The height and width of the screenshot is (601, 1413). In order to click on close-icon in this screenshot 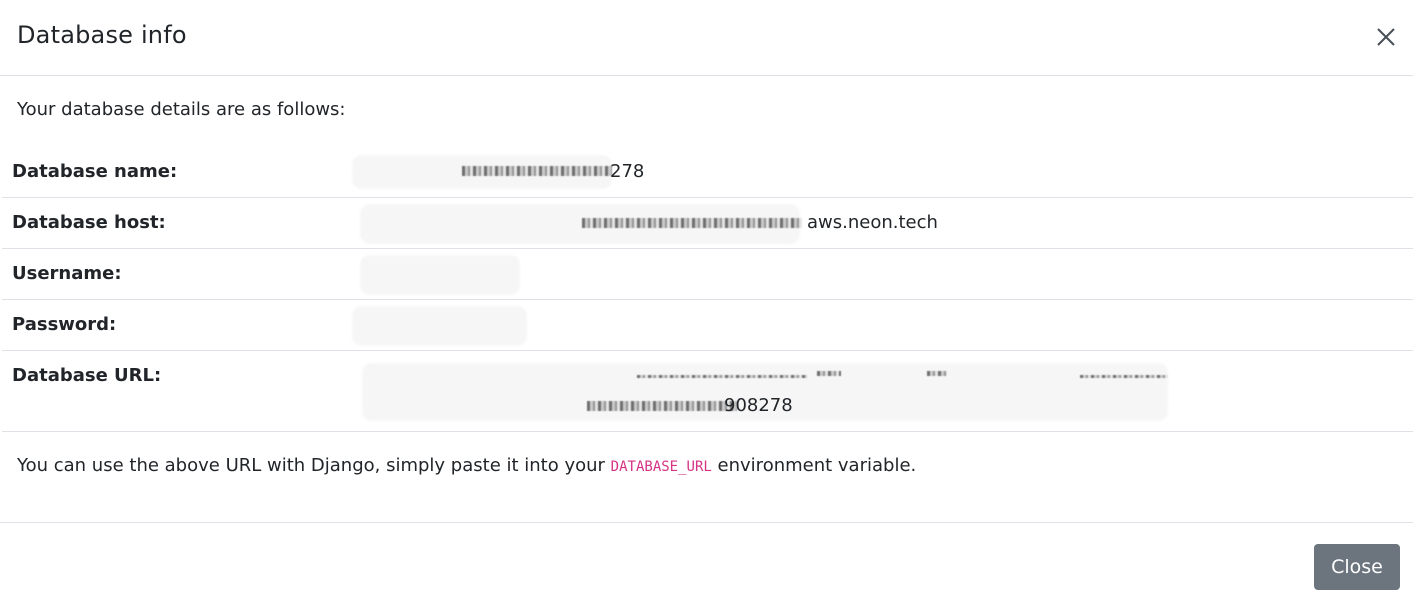, I will do `click(1386, 37)`.